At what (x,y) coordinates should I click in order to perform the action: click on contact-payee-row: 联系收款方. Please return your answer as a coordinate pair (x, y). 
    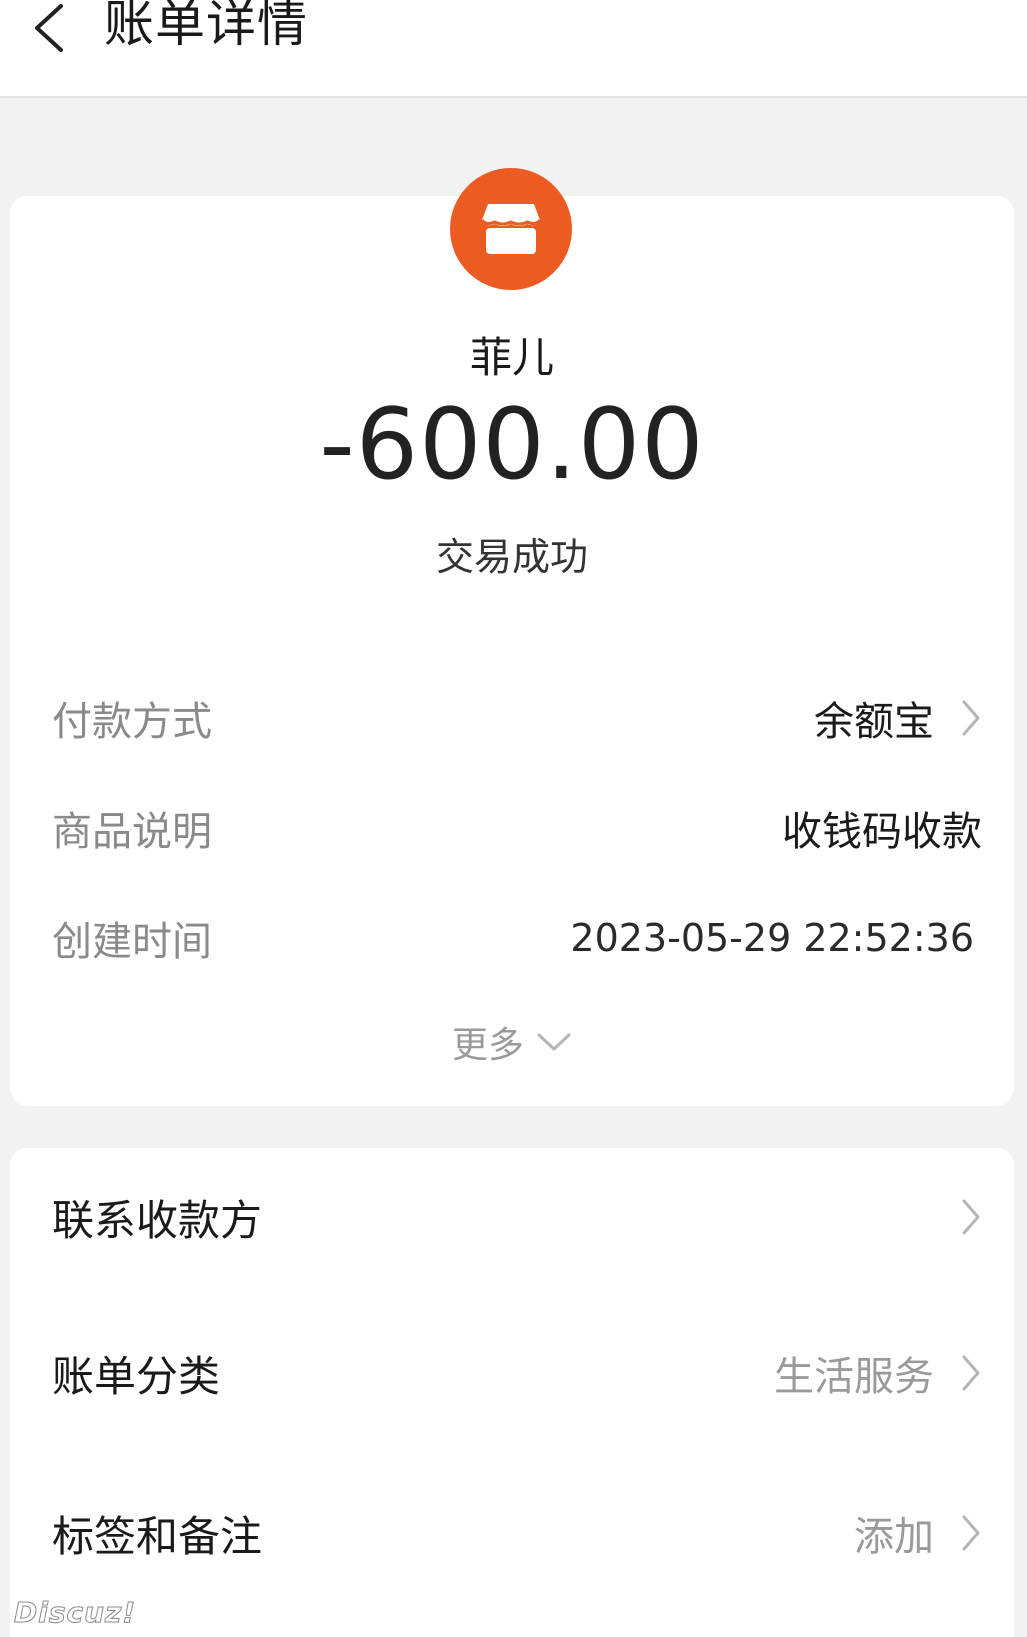
    Looking at the image, I should click on (517, 1217).